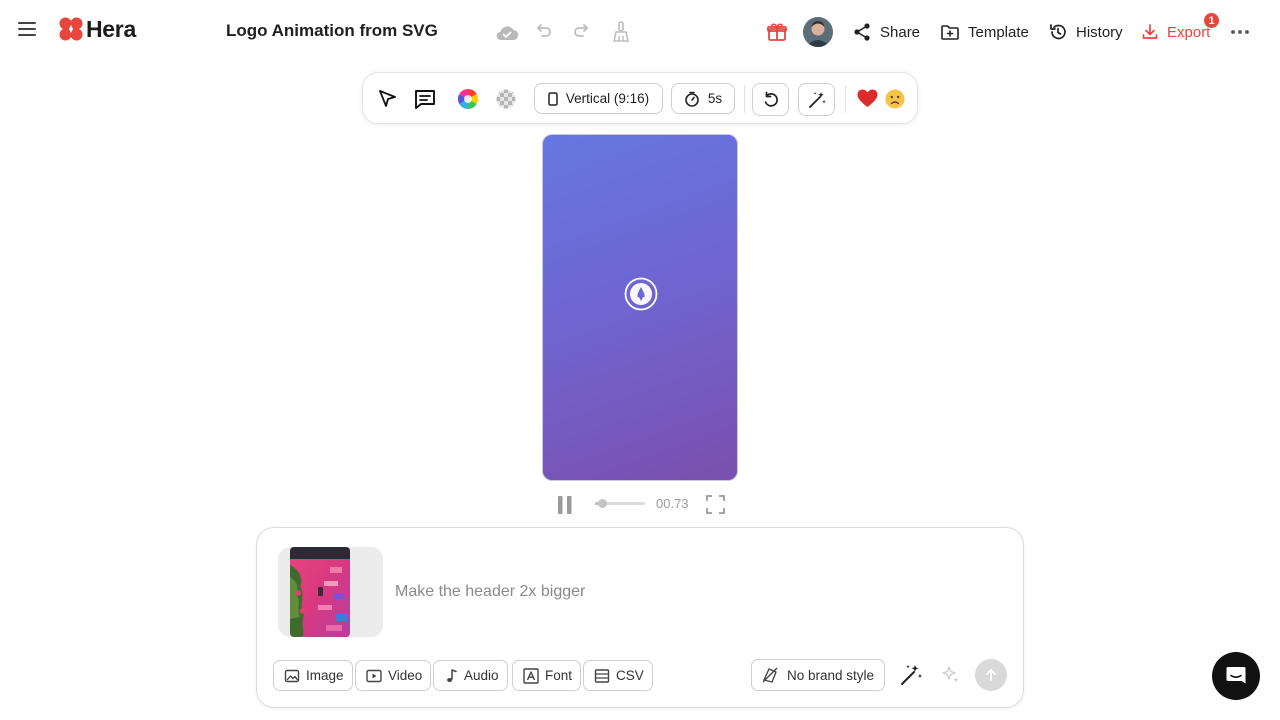 The height and width of the screenshot is (720, 1280). Describe the element at coordinates (320, 592) in the screenshot. I see `image-thumbnail` at that location.